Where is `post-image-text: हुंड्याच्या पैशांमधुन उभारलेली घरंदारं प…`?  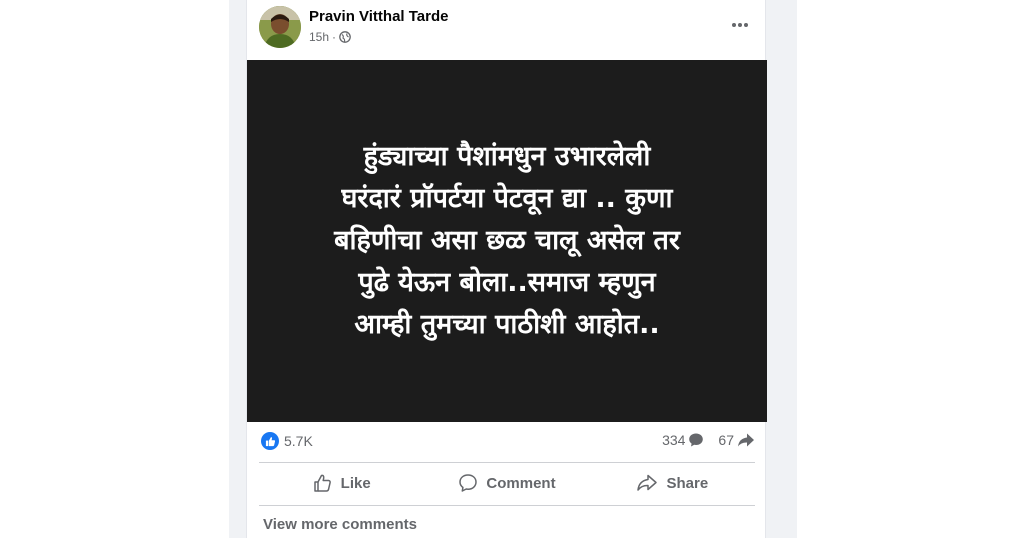 post-image-text: हुंड्याच्या पैशांमधुन उभारलेली घरंदारं प… is located at coordinates (507, 240).